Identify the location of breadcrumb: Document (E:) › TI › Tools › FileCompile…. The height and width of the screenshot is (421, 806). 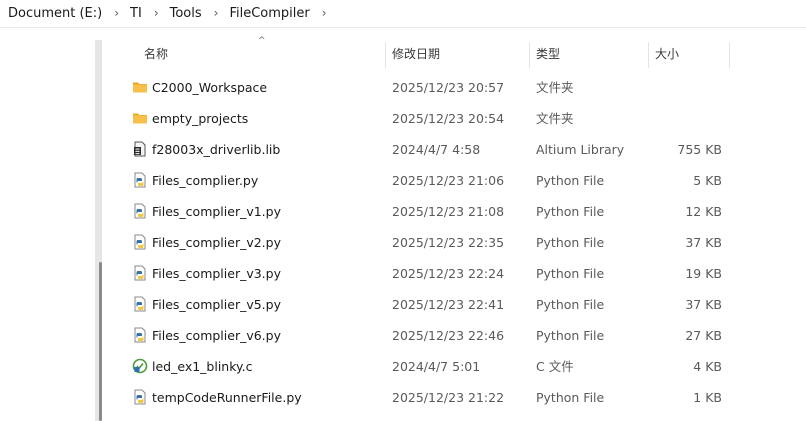
(403, 13).